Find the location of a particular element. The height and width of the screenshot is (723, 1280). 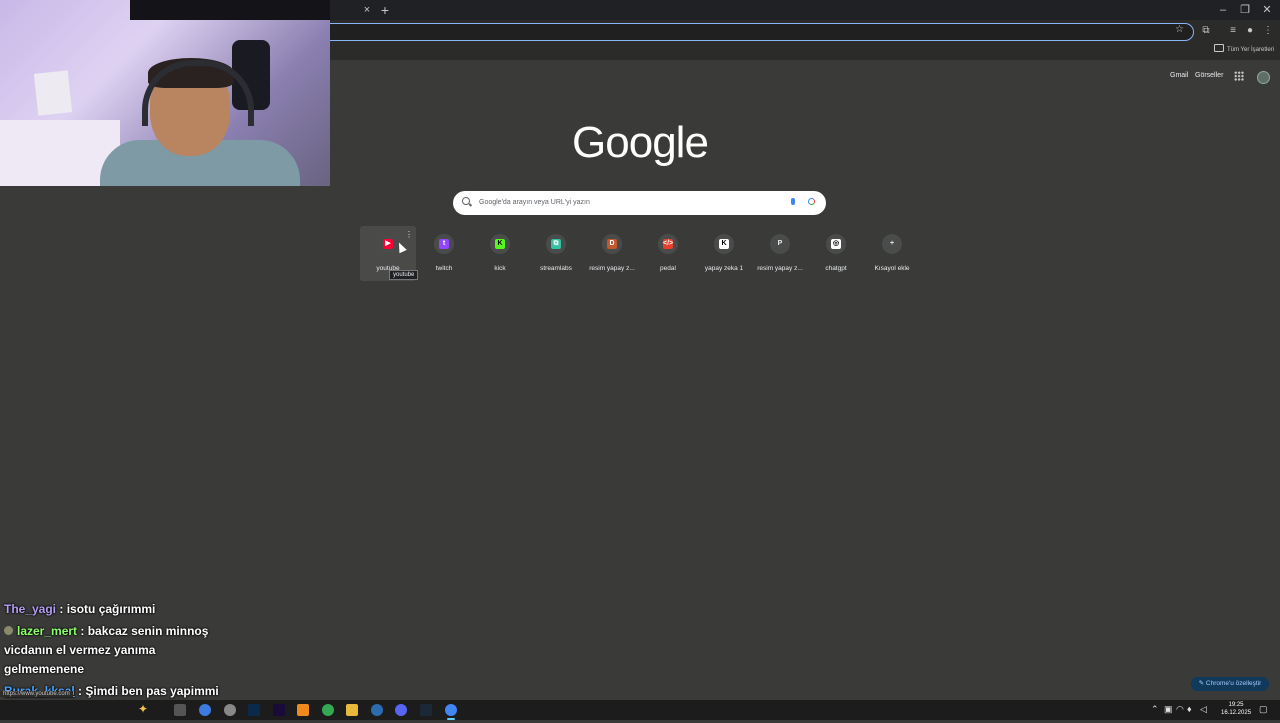

add-shortcut-button: + Kısayol ekle is located at coordinates (892, 253).